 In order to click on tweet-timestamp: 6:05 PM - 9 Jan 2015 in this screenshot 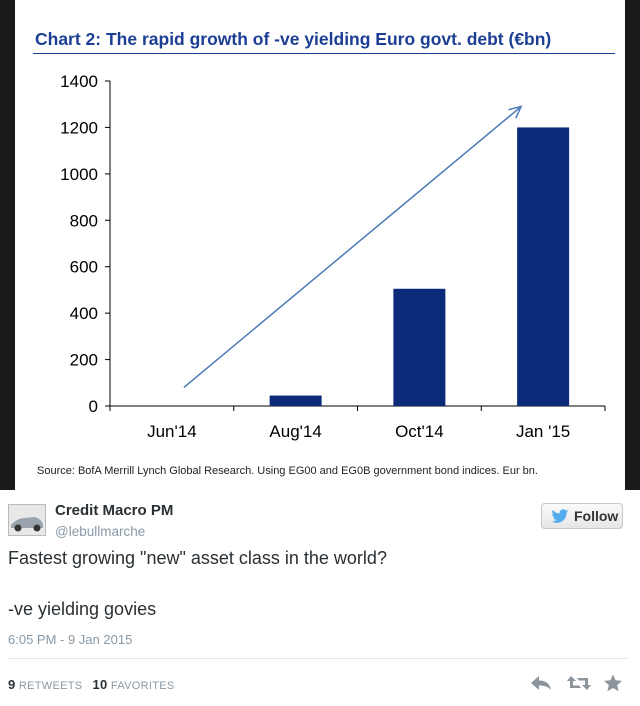, I will do `click(70, 639)`.